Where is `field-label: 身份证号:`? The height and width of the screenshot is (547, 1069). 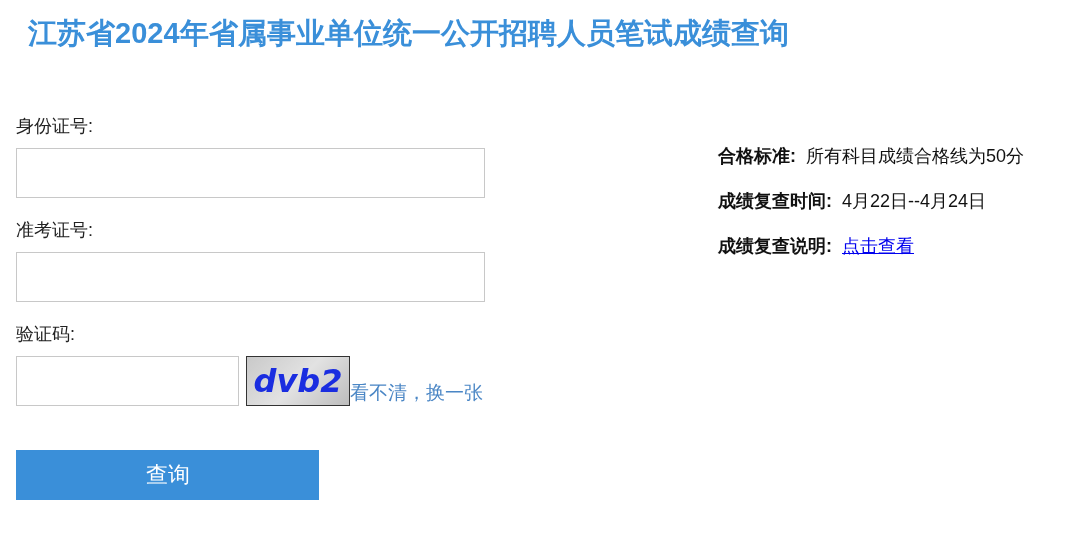 field-label: 身份证号: is located at coordinates (54, 126).